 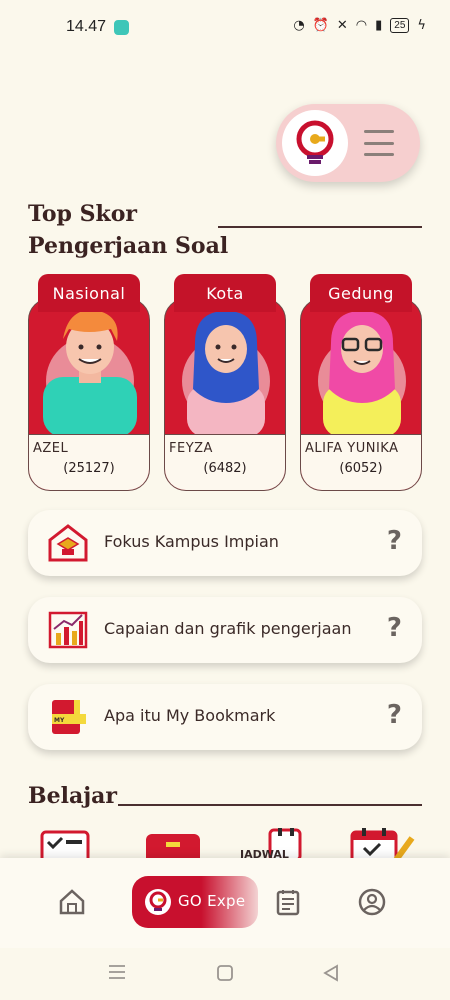 What do you see at coordinates (379, 143) in the screenshot?
I see `hamburger-icon` at bounding box center [379, 143].